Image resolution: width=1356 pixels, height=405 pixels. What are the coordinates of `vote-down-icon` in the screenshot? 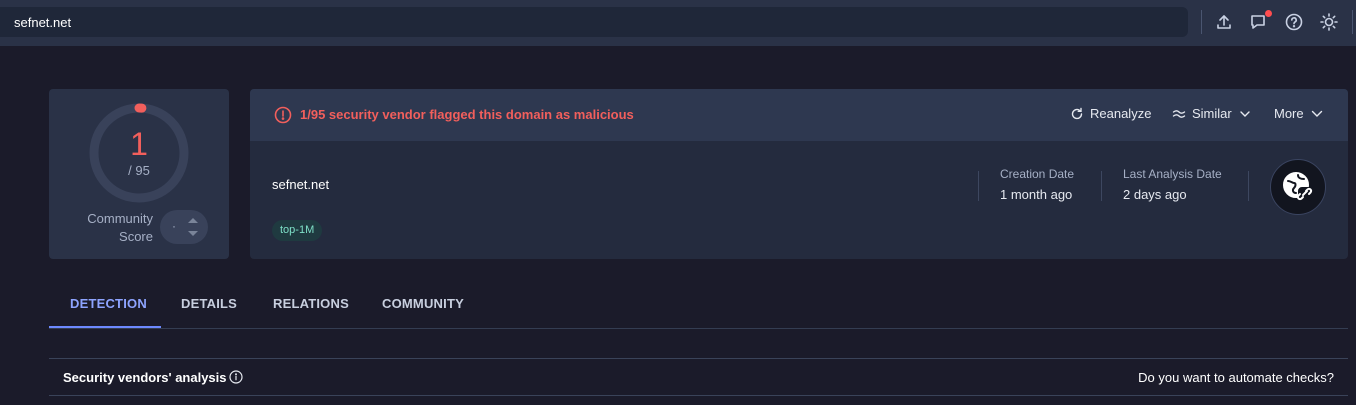 It's located at (193, 233).